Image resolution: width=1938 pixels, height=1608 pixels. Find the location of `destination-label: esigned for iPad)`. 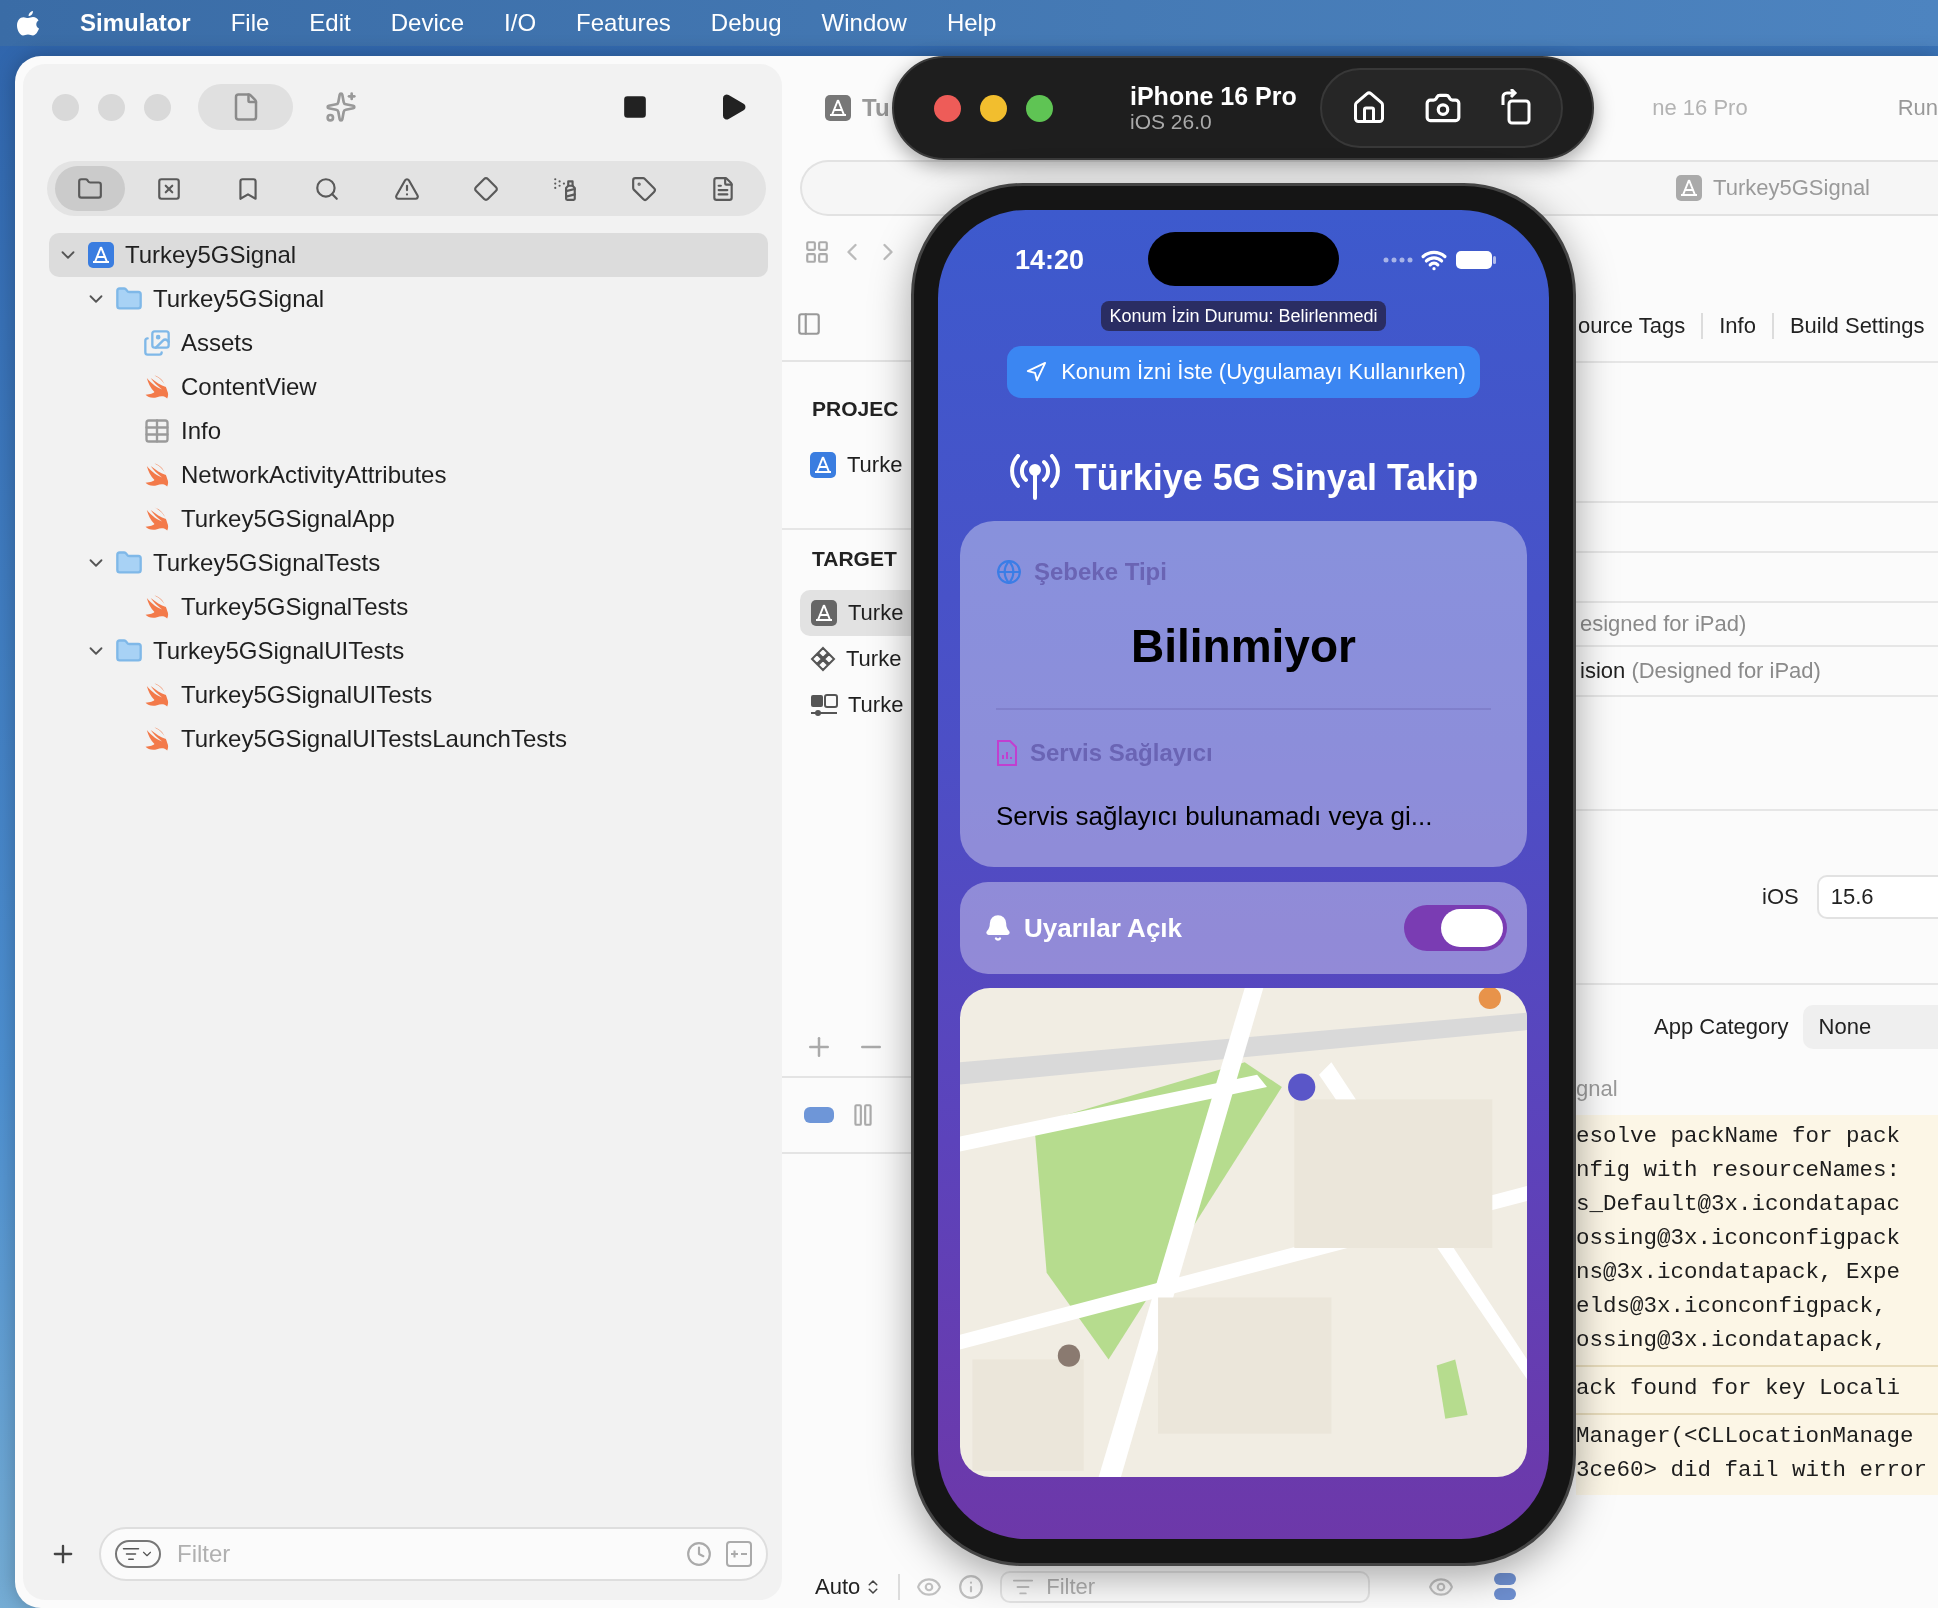

destination-label: esigned for iPad) is located at coordinates (1663, 624).